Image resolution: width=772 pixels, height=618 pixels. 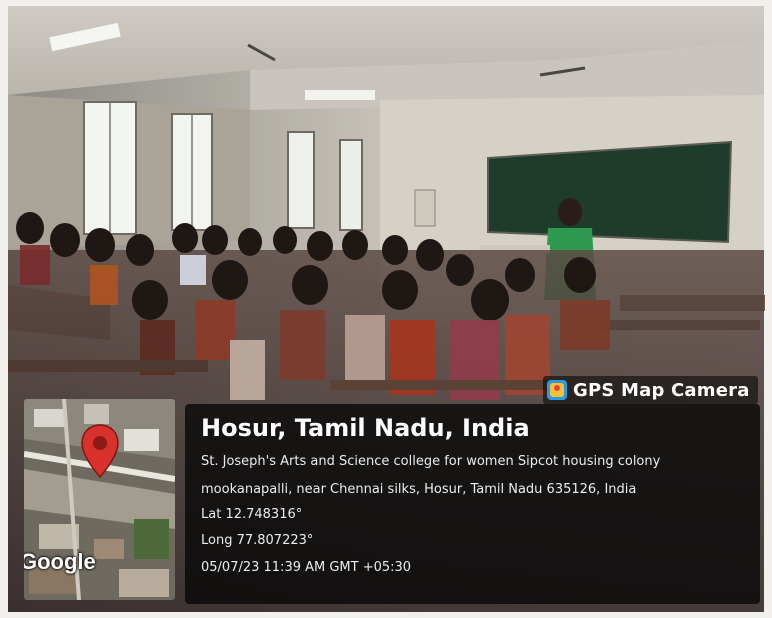 What do you see at coordinates (365, 428) in the screenshot?
I see `place-title: Hosur, Tamil Nadu, India` at bounding box center [365, 428].